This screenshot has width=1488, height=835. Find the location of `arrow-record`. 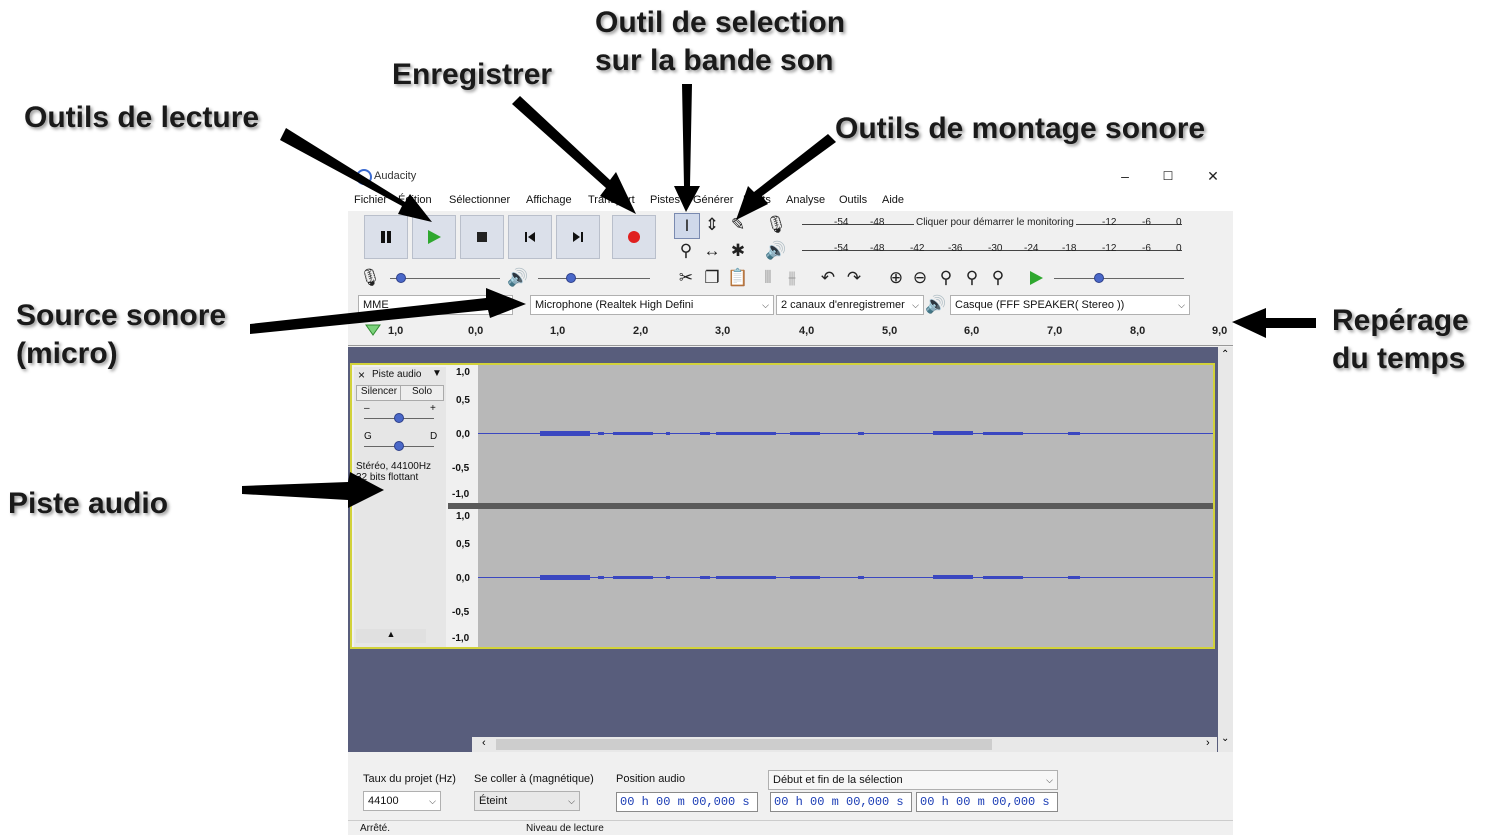

arrow-record is located at coordinates (574, 155).